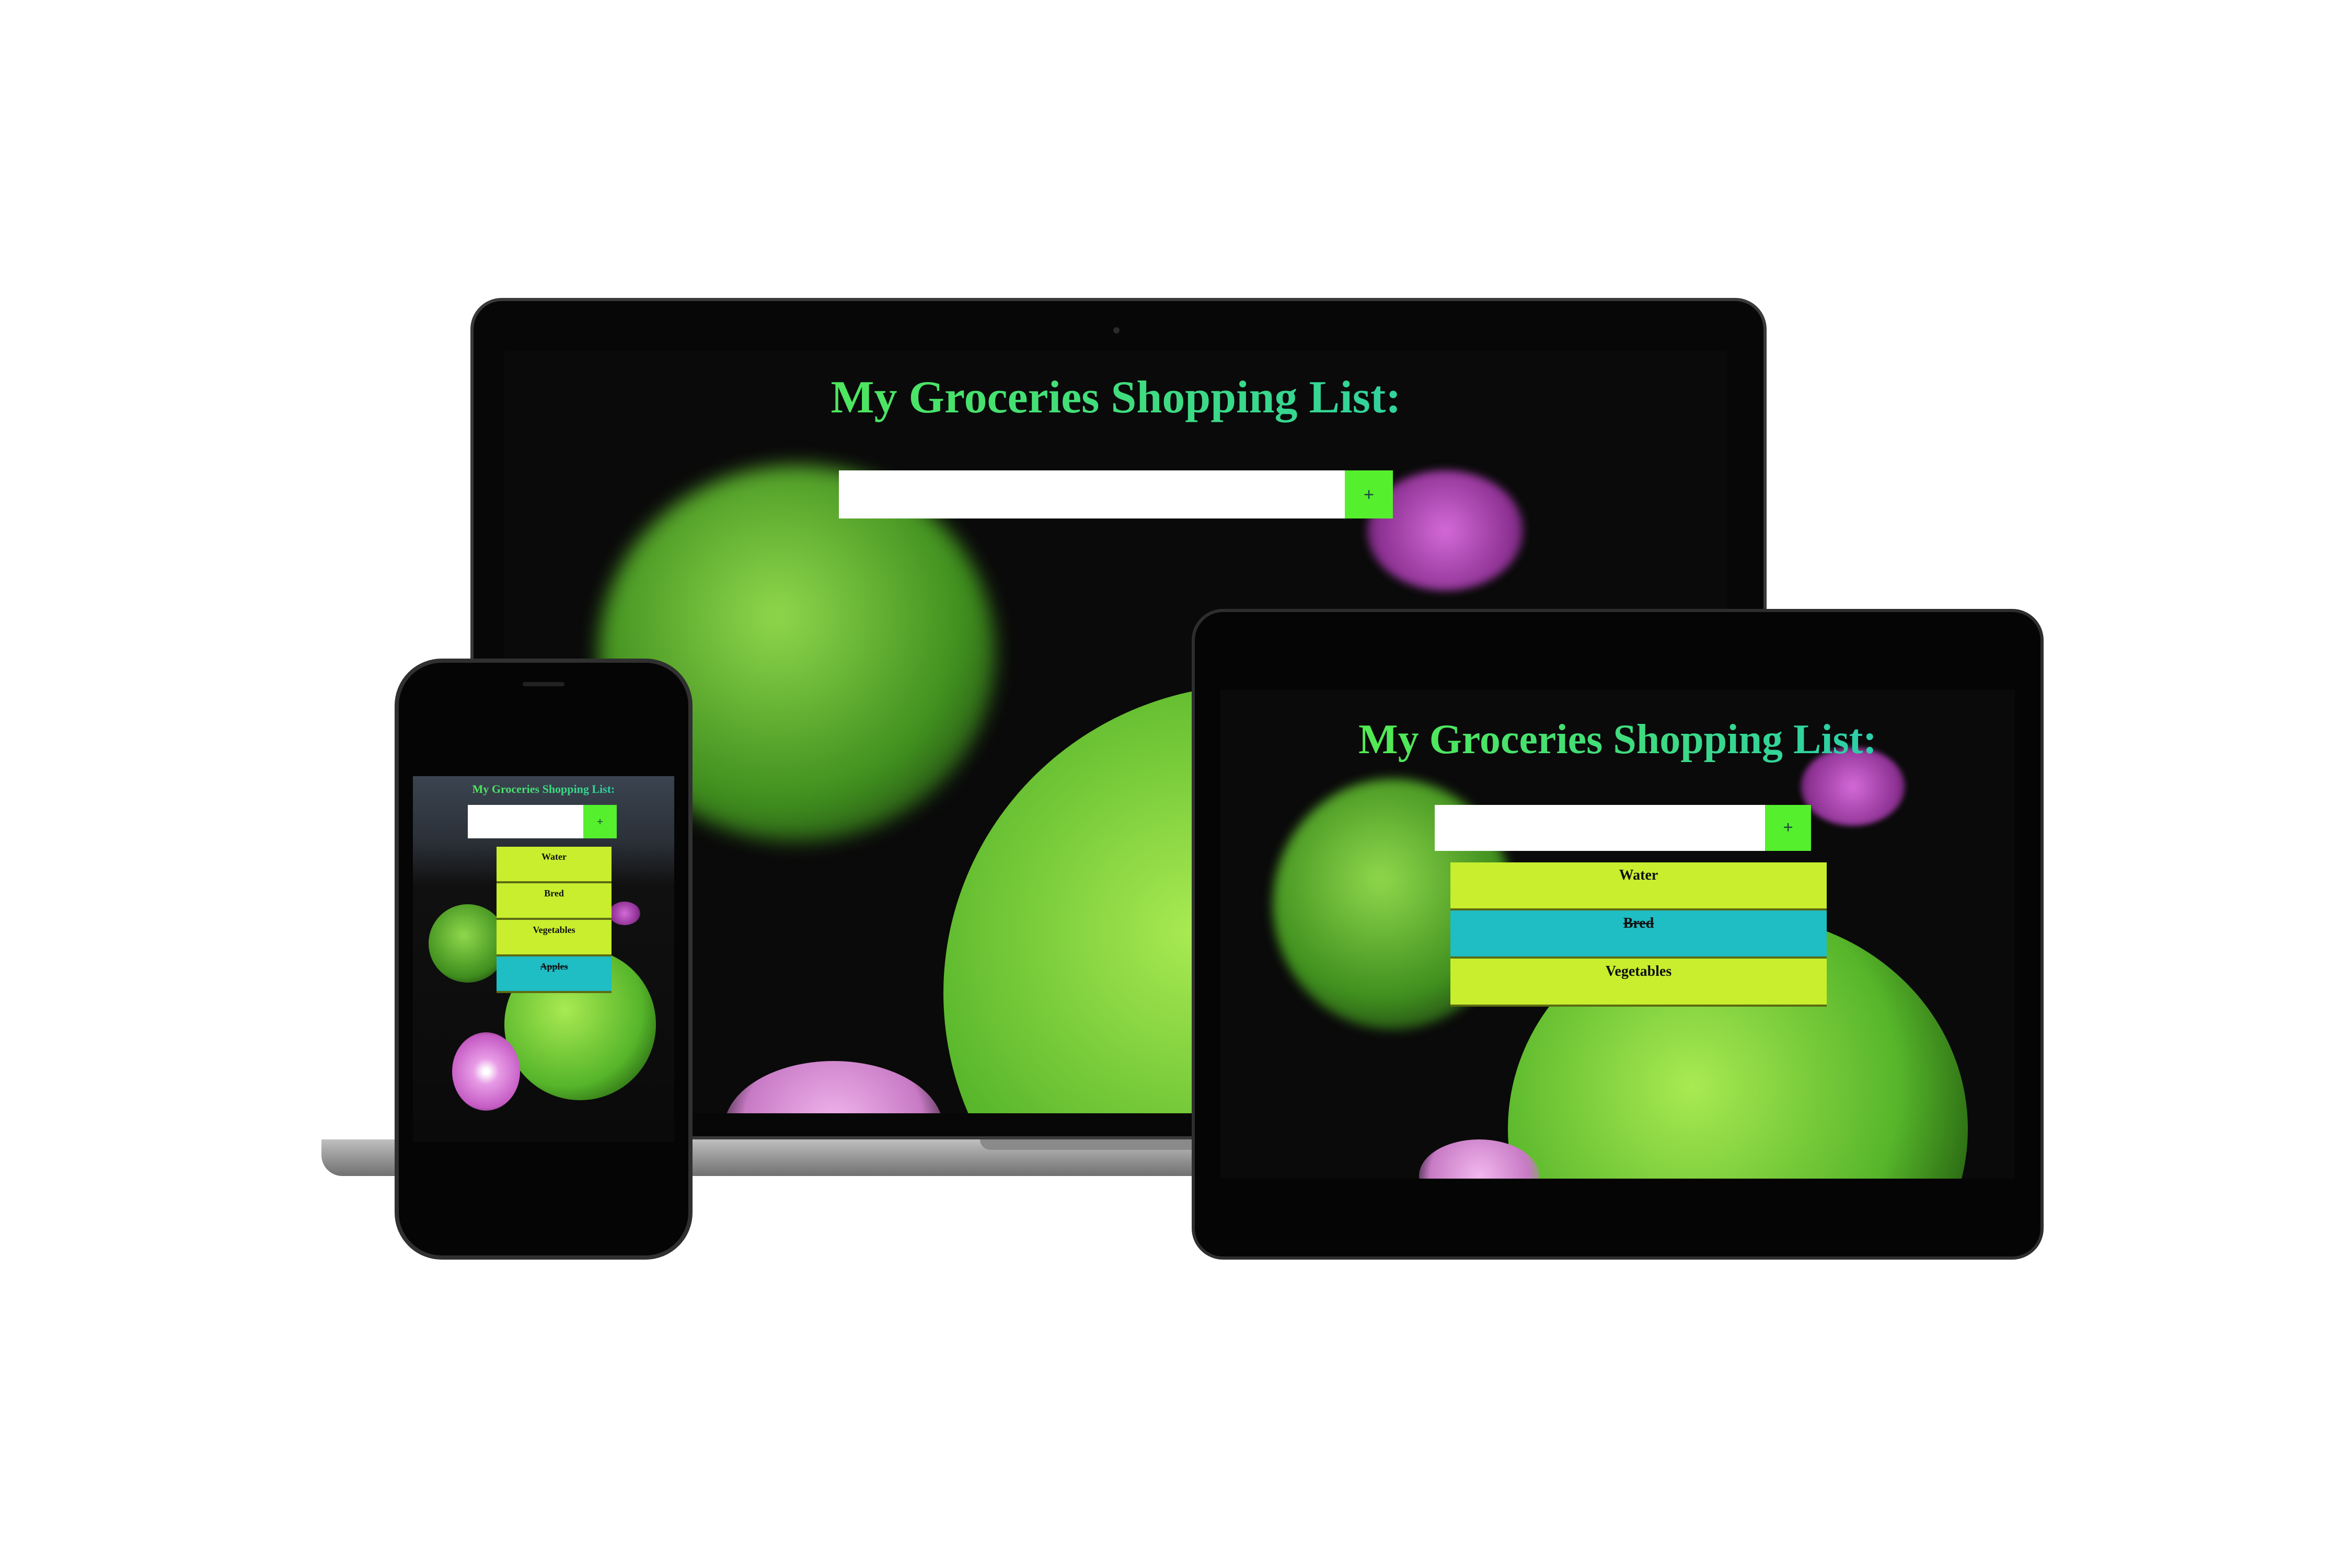  Describe the element at coordinates (1116, 330) in the screenshot. I see `camera-icon` at that location.